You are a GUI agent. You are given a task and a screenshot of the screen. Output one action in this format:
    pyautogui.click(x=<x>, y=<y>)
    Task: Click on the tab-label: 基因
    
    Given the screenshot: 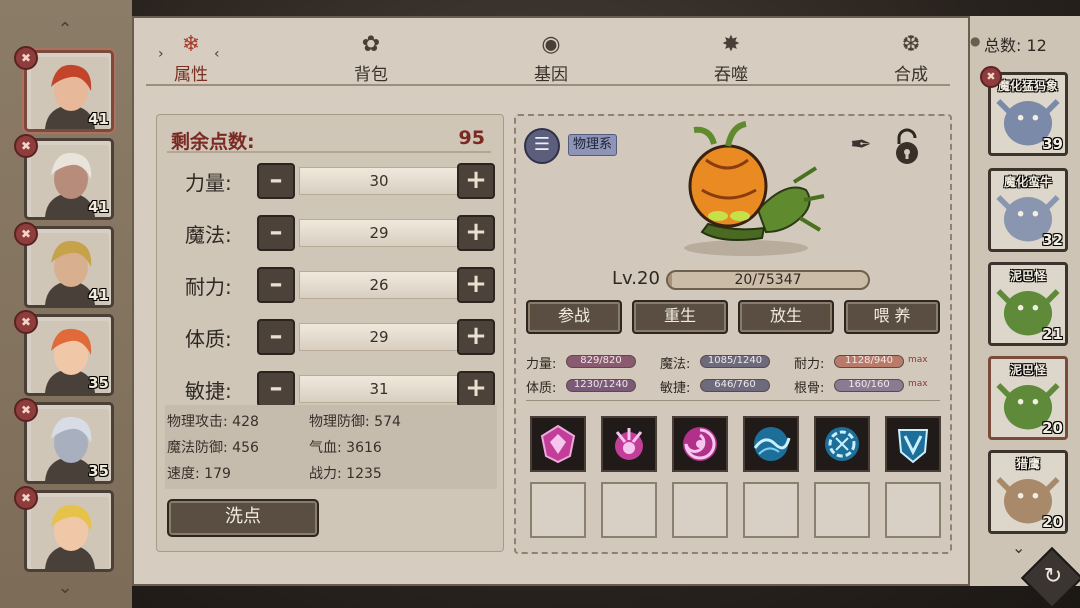 What is the action you would take?
    pyautogui.click(x=551, y=75)
    